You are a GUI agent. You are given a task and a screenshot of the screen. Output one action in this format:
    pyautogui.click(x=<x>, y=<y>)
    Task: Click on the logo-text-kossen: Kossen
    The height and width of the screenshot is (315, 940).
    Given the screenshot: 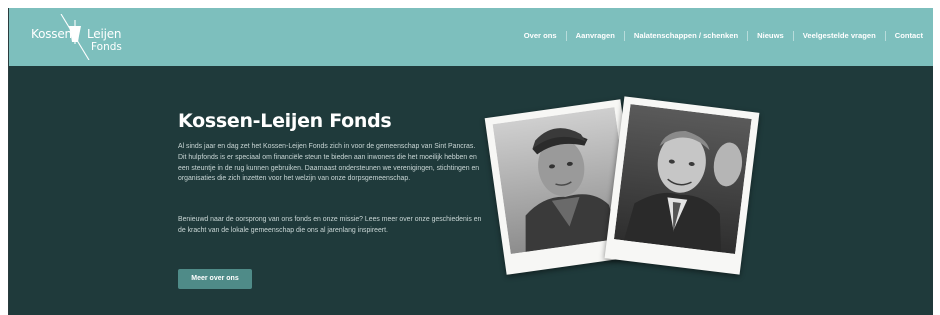 What is the action you would take?
    pyautogui.click(x=51, y=34)
    